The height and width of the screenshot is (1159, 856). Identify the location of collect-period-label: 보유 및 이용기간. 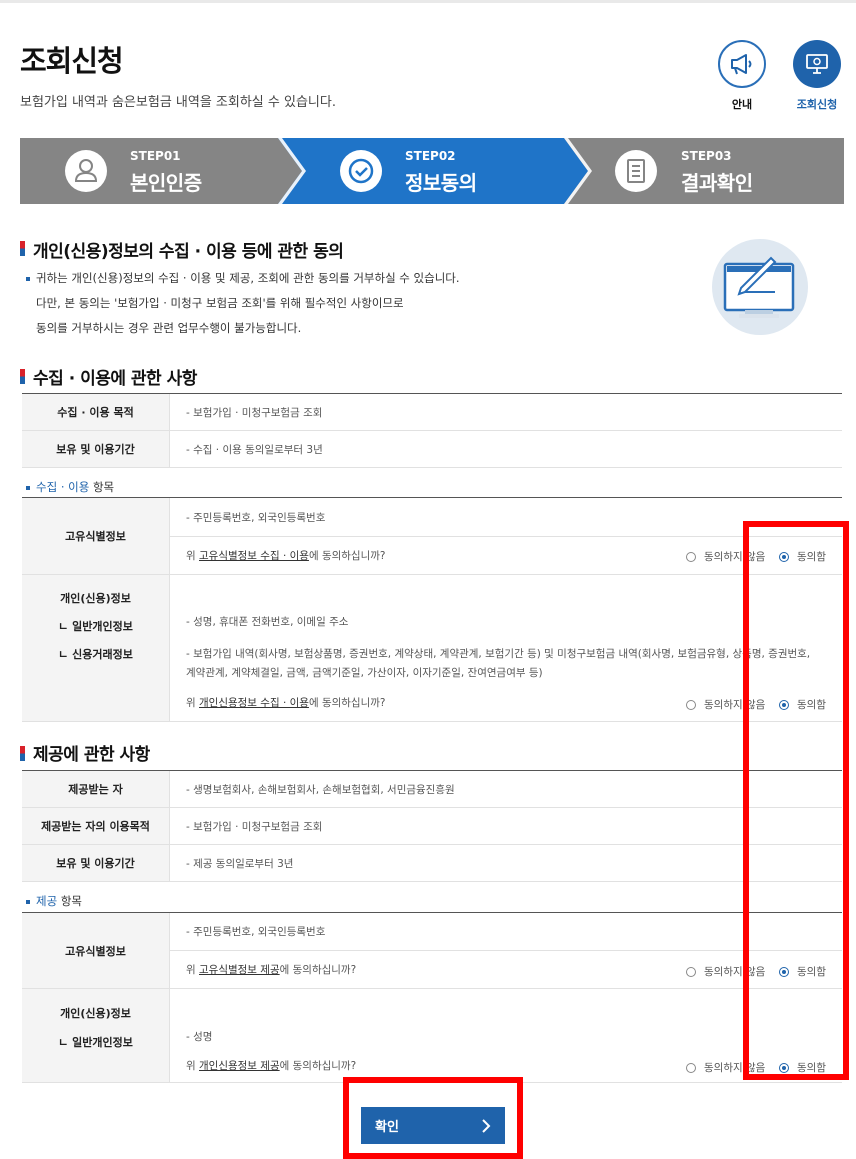
(95, 449).